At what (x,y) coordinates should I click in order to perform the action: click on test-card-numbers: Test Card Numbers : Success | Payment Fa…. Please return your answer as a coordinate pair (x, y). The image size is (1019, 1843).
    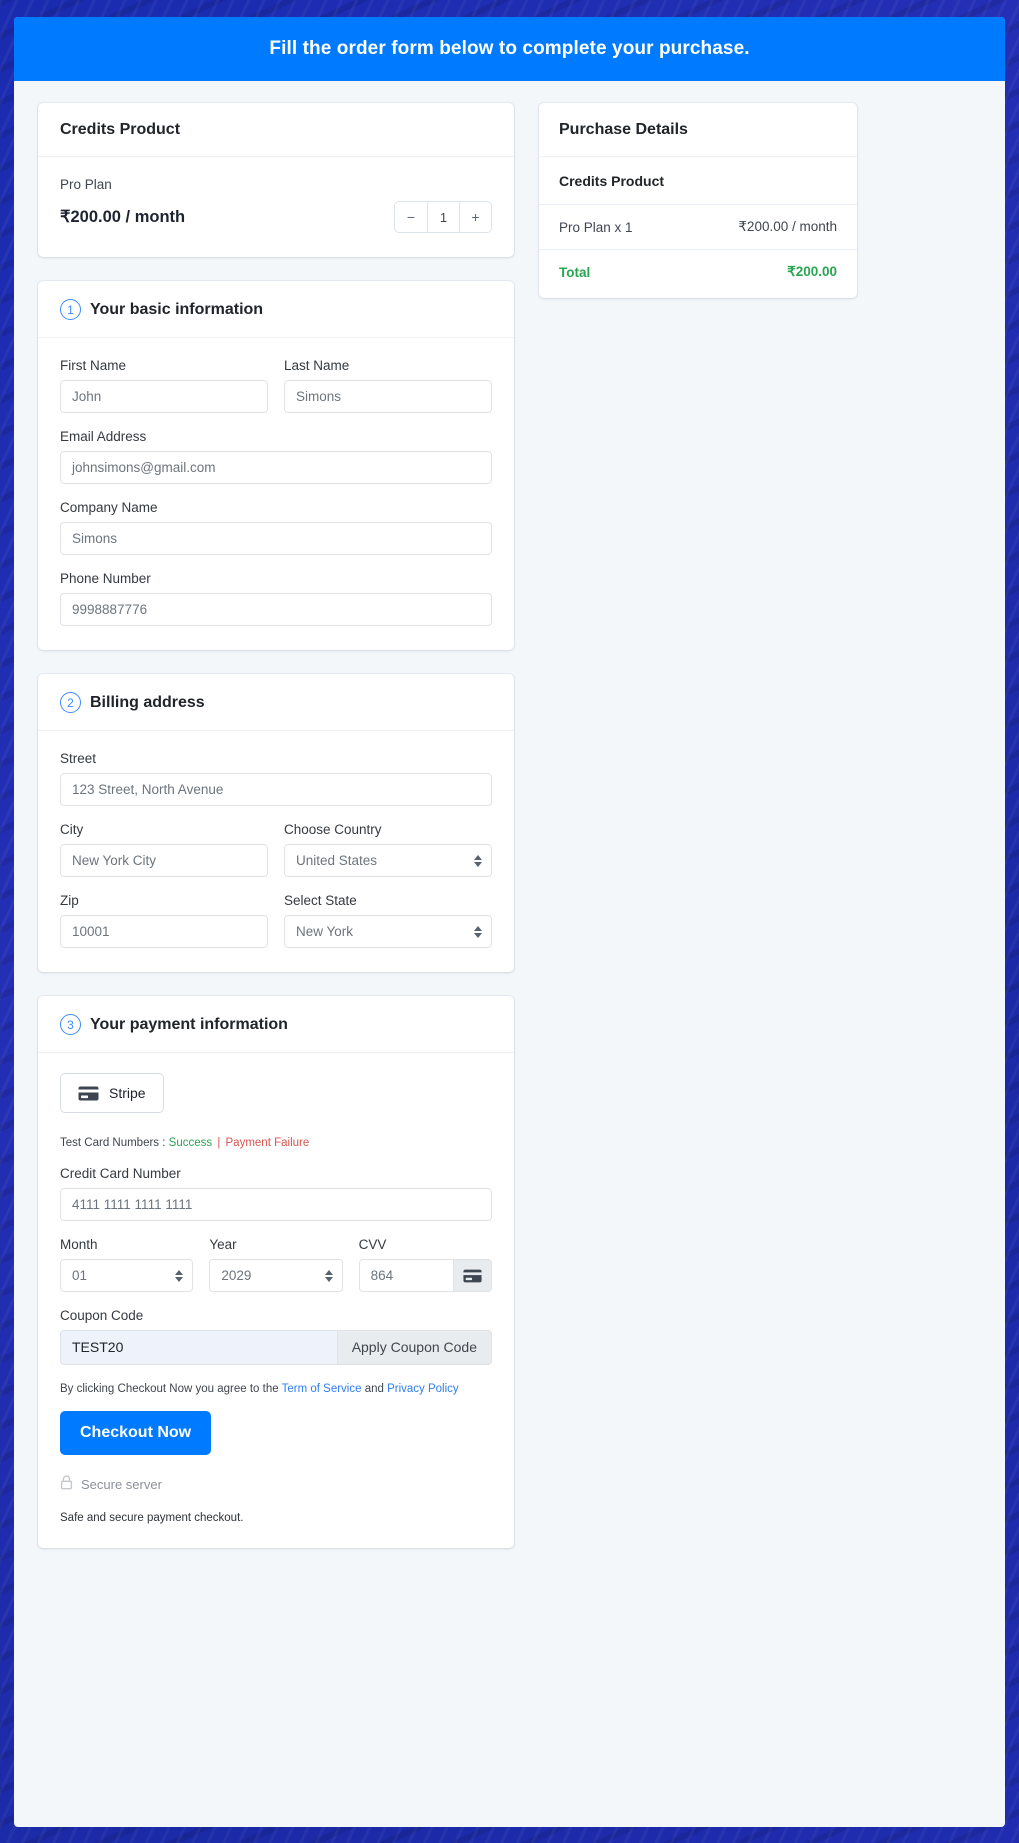
    Looking at the image, I should click on (276, 1143).